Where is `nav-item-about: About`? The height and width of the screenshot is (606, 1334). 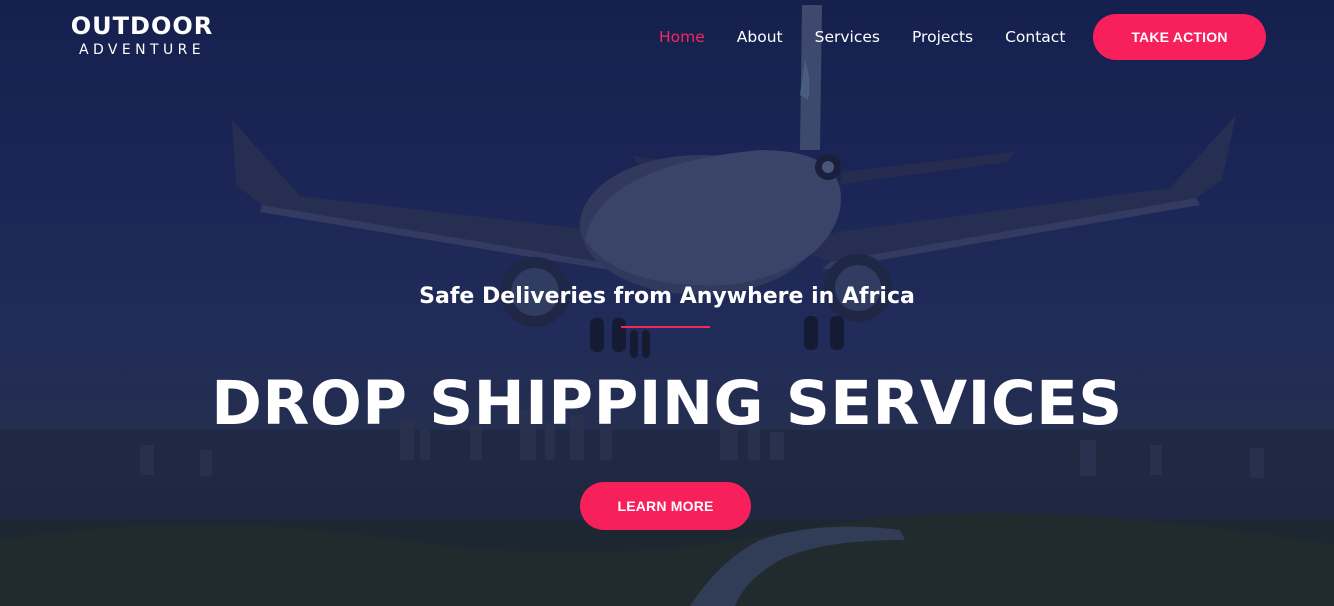
nav-item-about: About is located at coordinates (760, 37).